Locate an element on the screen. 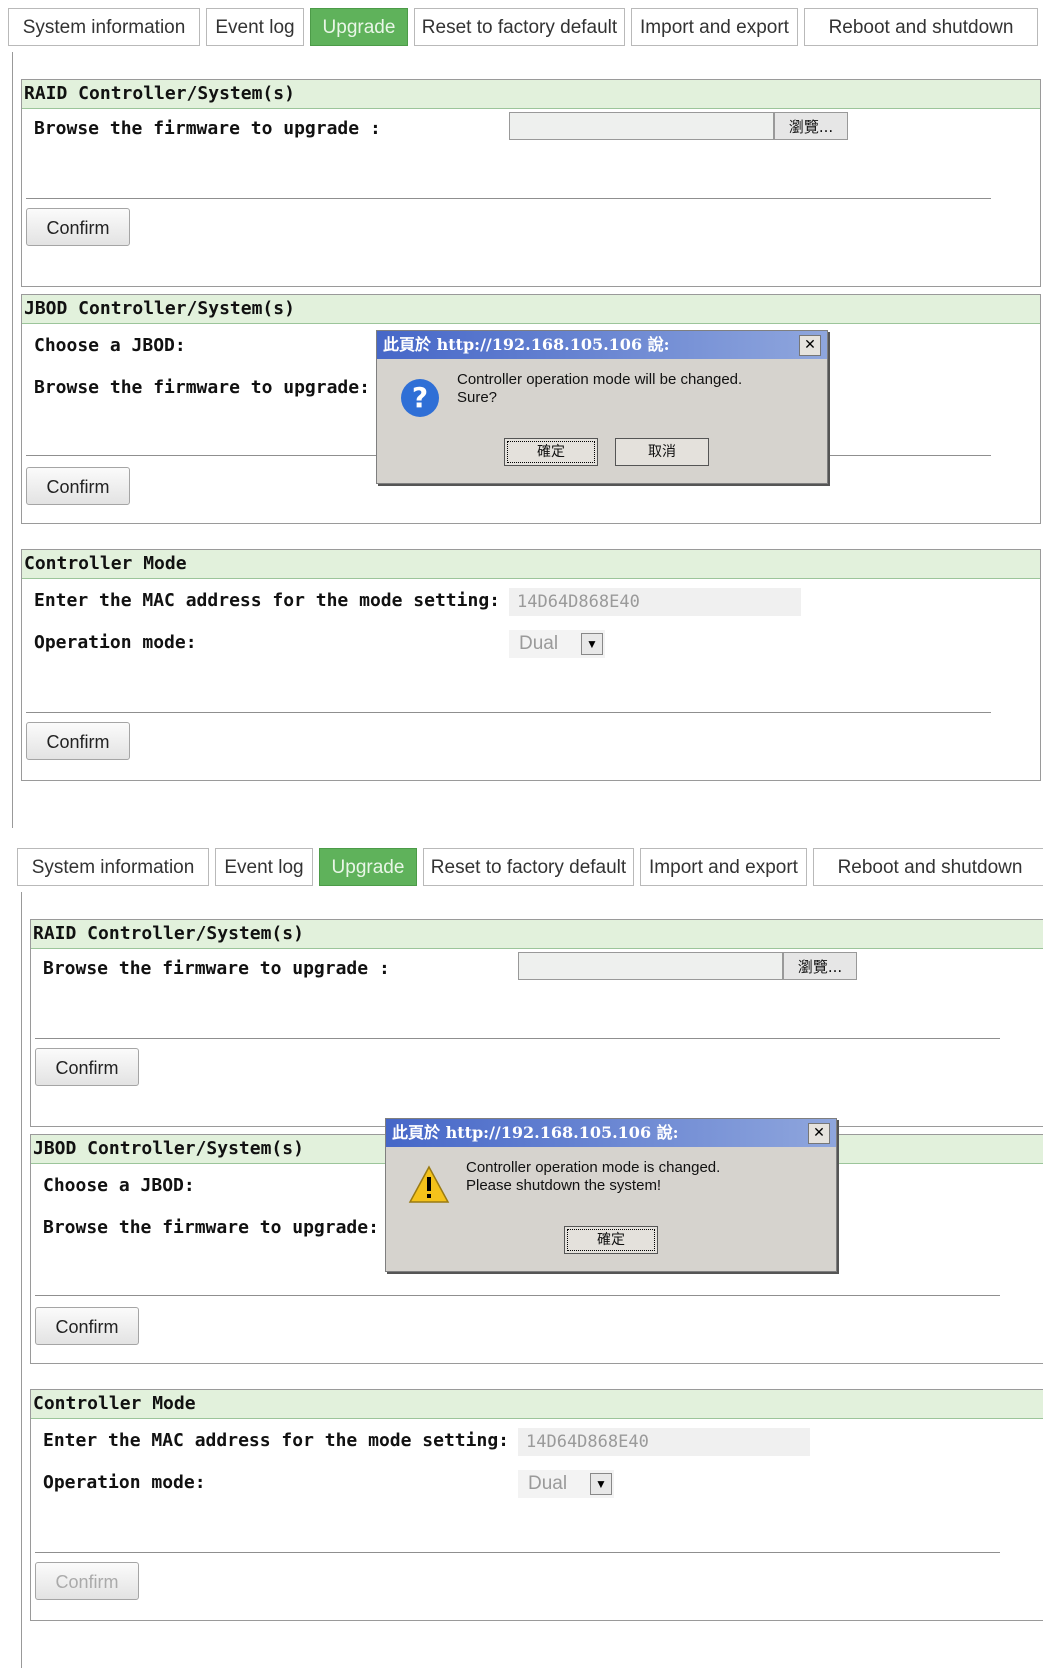  dialog-cancel-button: 取消 is located at coordinates (662, 452).